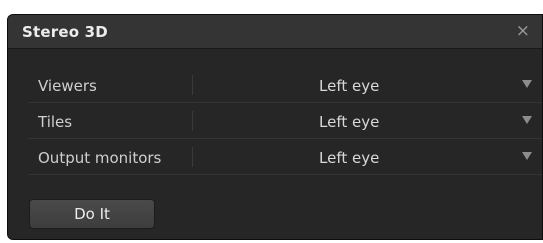 The height and width of the screenshot is (243, 543). I want to click on tiles-value: Left eye, so click(349, 122).